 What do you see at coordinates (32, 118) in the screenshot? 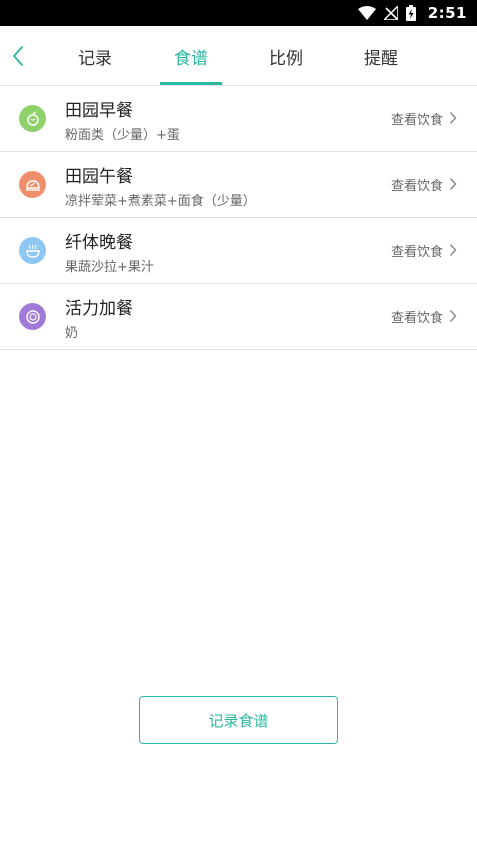
I see `apple-icon` at bounding box center [32, 118].